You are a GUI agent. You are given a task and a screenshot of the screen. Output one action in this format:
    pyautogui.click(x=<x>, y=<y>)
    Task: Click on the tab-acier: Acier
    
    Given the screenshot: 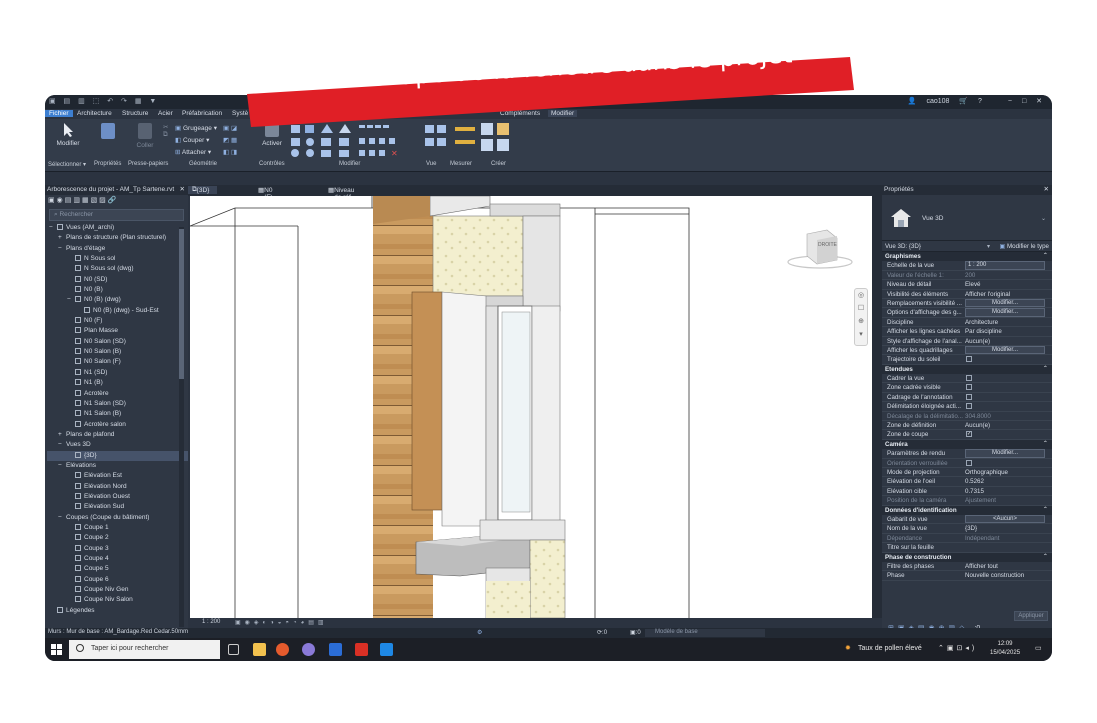 What is the action you would take?
    pyautogui.click(x=165, y=113)
    